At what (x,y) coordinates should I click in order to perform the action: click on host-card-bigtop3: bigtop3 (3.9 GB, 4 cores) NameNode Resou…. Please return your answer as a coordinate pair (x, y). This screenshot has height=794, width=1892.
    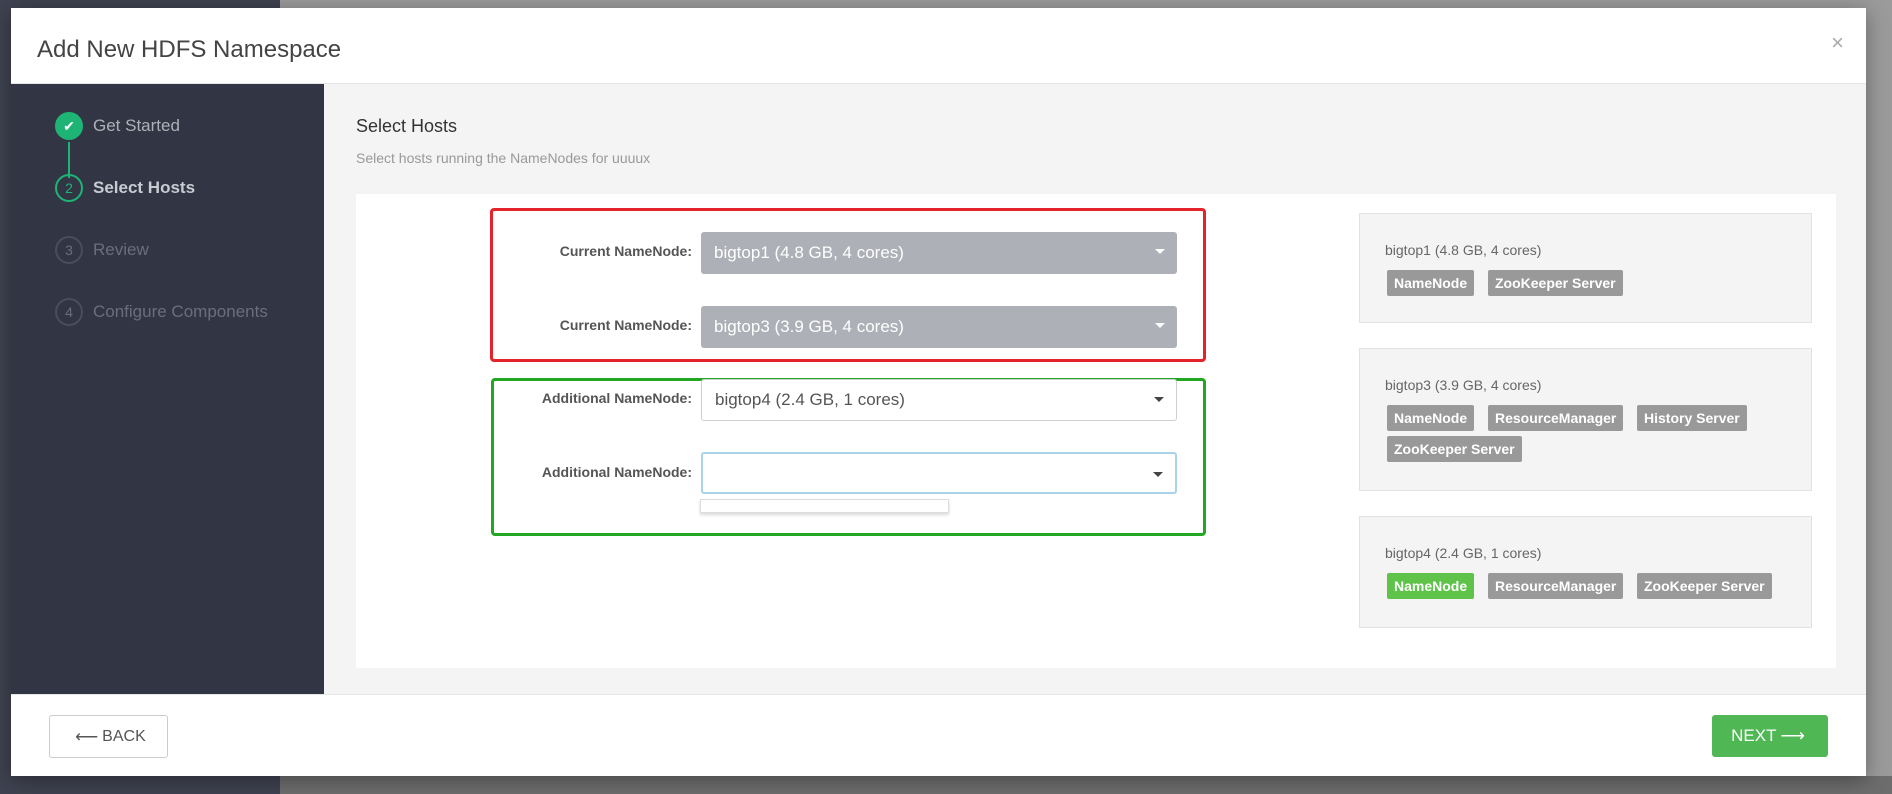
    Looking at the image, I should click on (1585, 419).